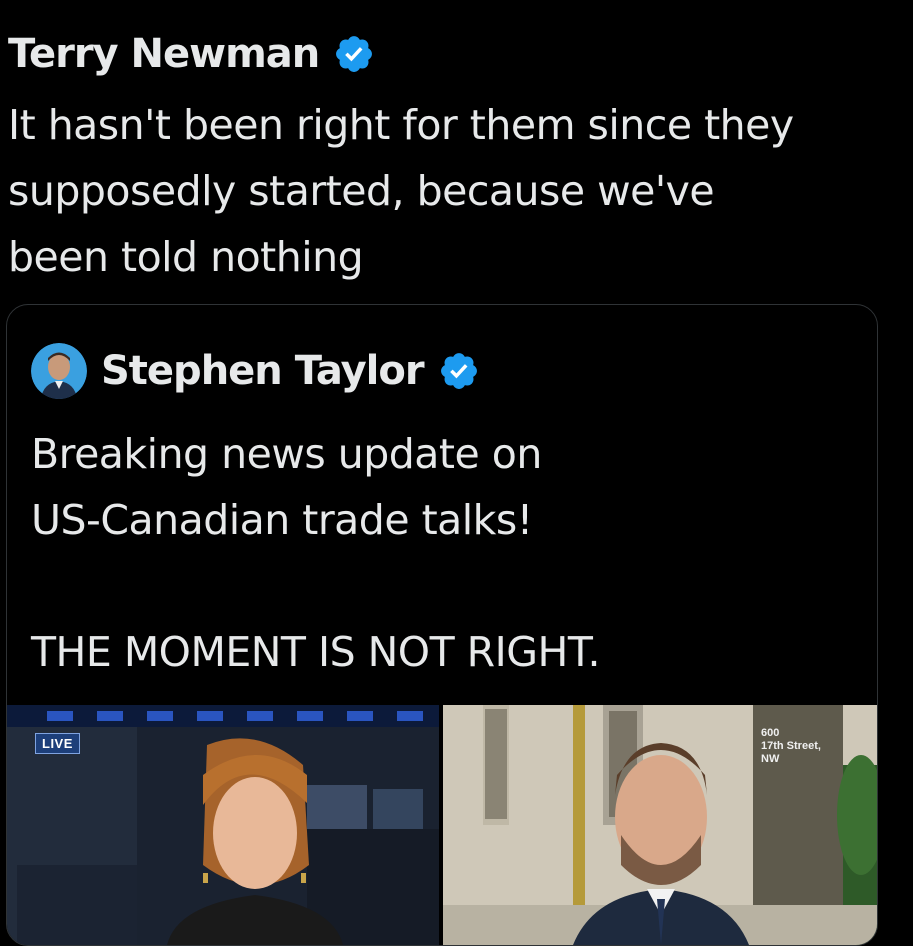  I want to click on media-image-right: 600 17th Street, NW, so click(660, 825).